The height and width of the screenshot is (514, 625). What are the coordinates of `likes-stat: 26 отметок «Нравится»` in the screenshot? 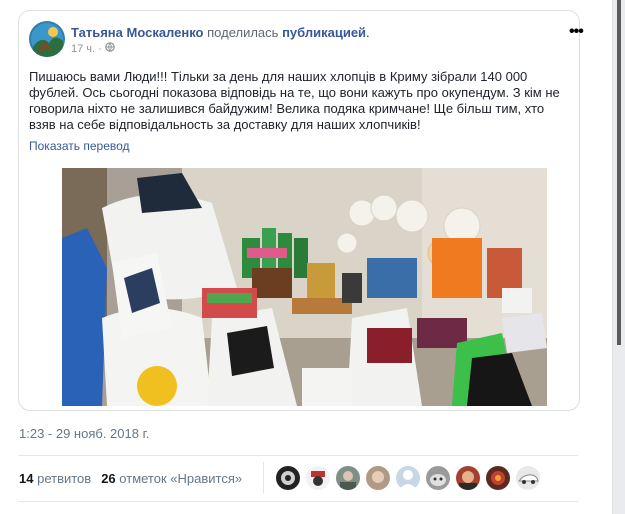 It's located at (171, 478).